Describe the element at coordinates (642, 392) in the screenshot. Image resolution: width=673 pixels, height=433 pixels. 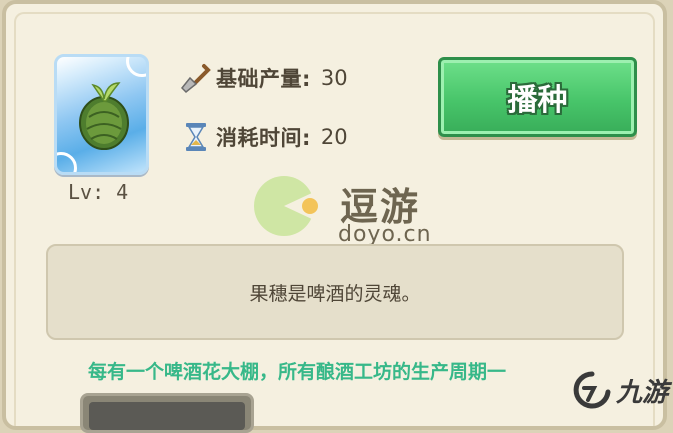
I see `jiuyou-logo-text: 九游` at that location.